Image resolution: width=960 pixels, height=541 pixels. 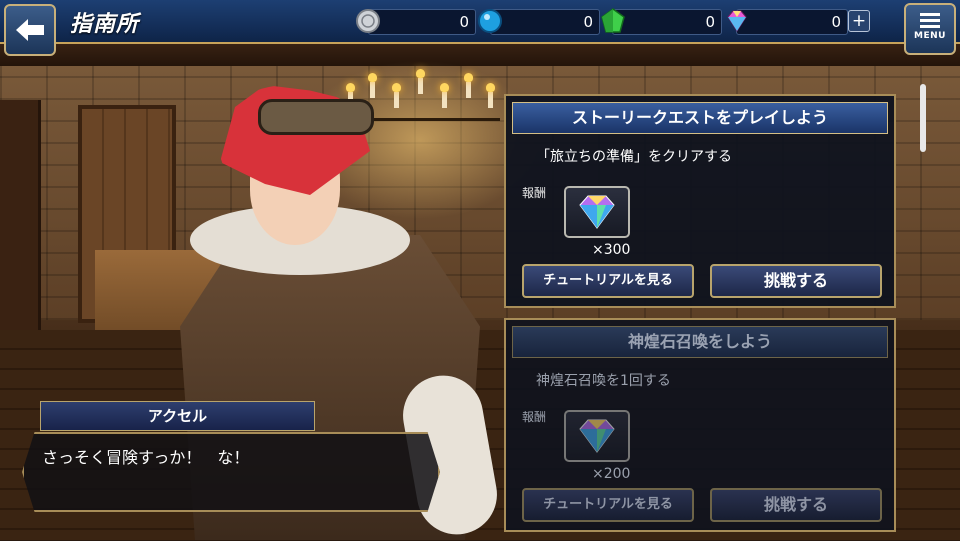 What do you see at coordinates (930, 20) in the screenshot?
I see `hamburger-icon` at bounding box center [930, 20].